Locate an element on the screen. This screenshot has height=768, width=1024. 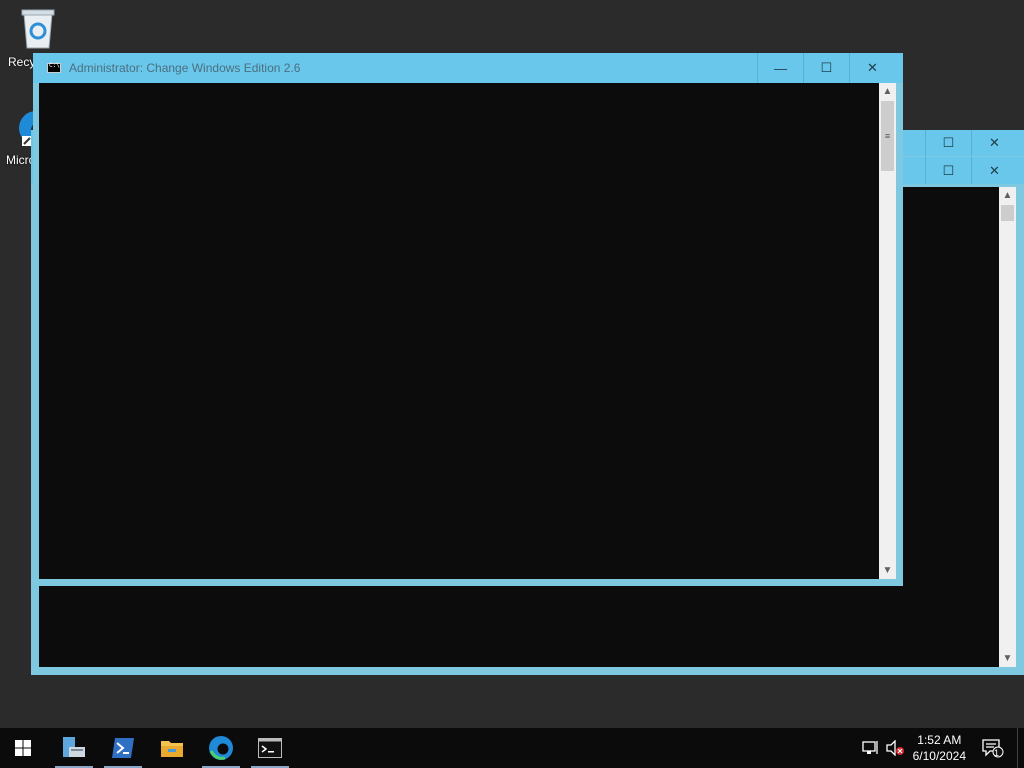
powershell-icon is located at coordinates (123, 748).